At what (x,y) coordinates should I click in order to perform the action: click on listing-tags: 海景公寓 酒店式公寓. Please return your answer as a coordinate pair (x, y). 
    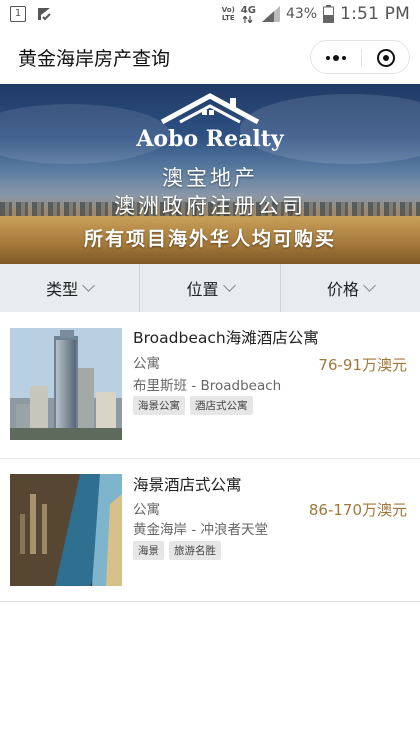
    Looking at the image, I should click on (193, 405).